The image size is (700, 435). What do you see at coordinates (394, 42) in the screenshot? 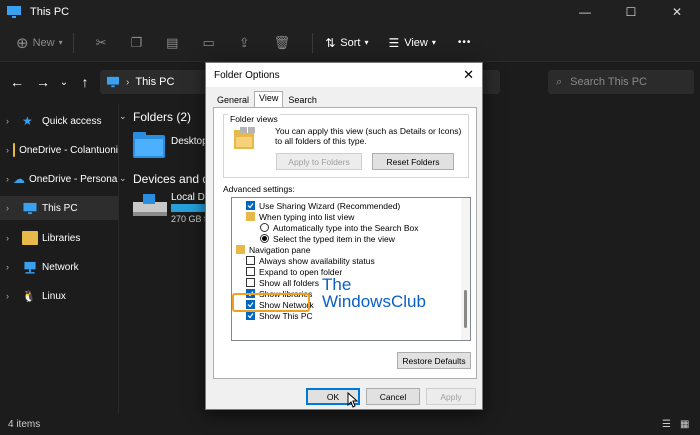
I see `view-icon: ☰` at bounding box center [394, 42].